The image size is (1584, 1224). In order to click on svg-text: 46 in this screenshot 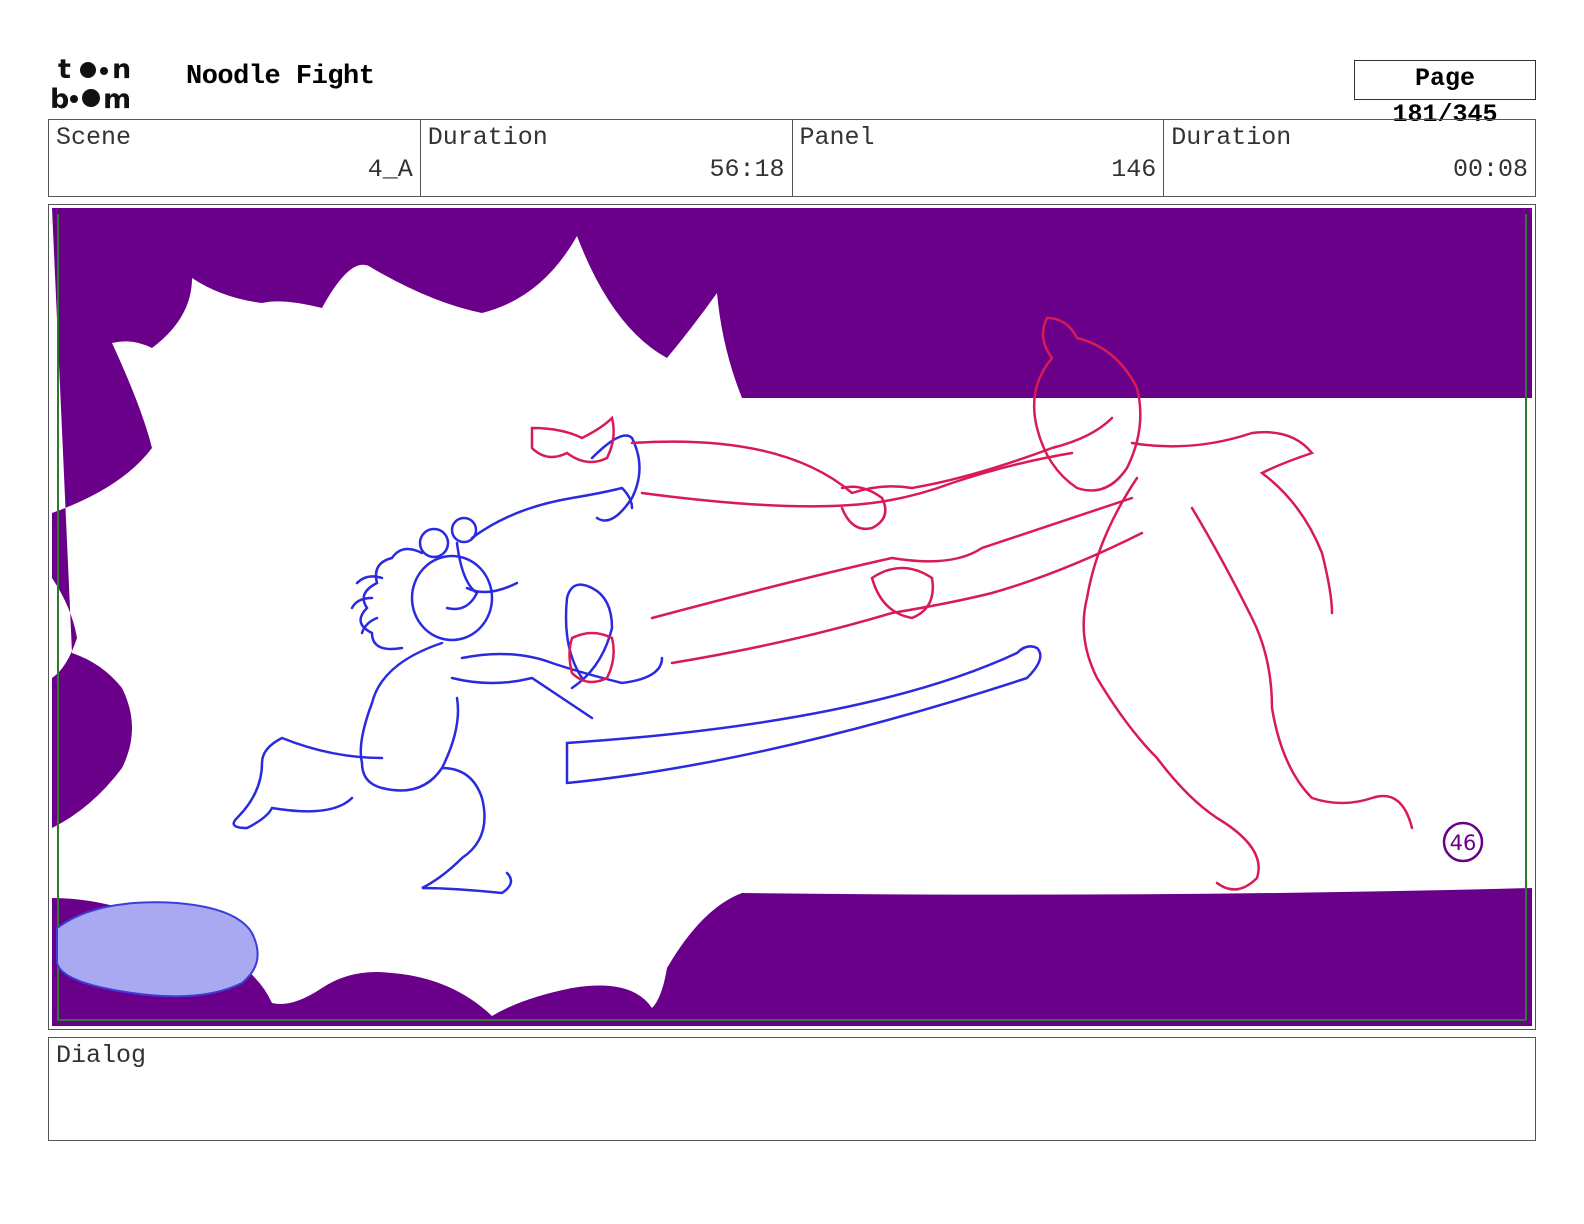, I will do `click(1463, 843)`.